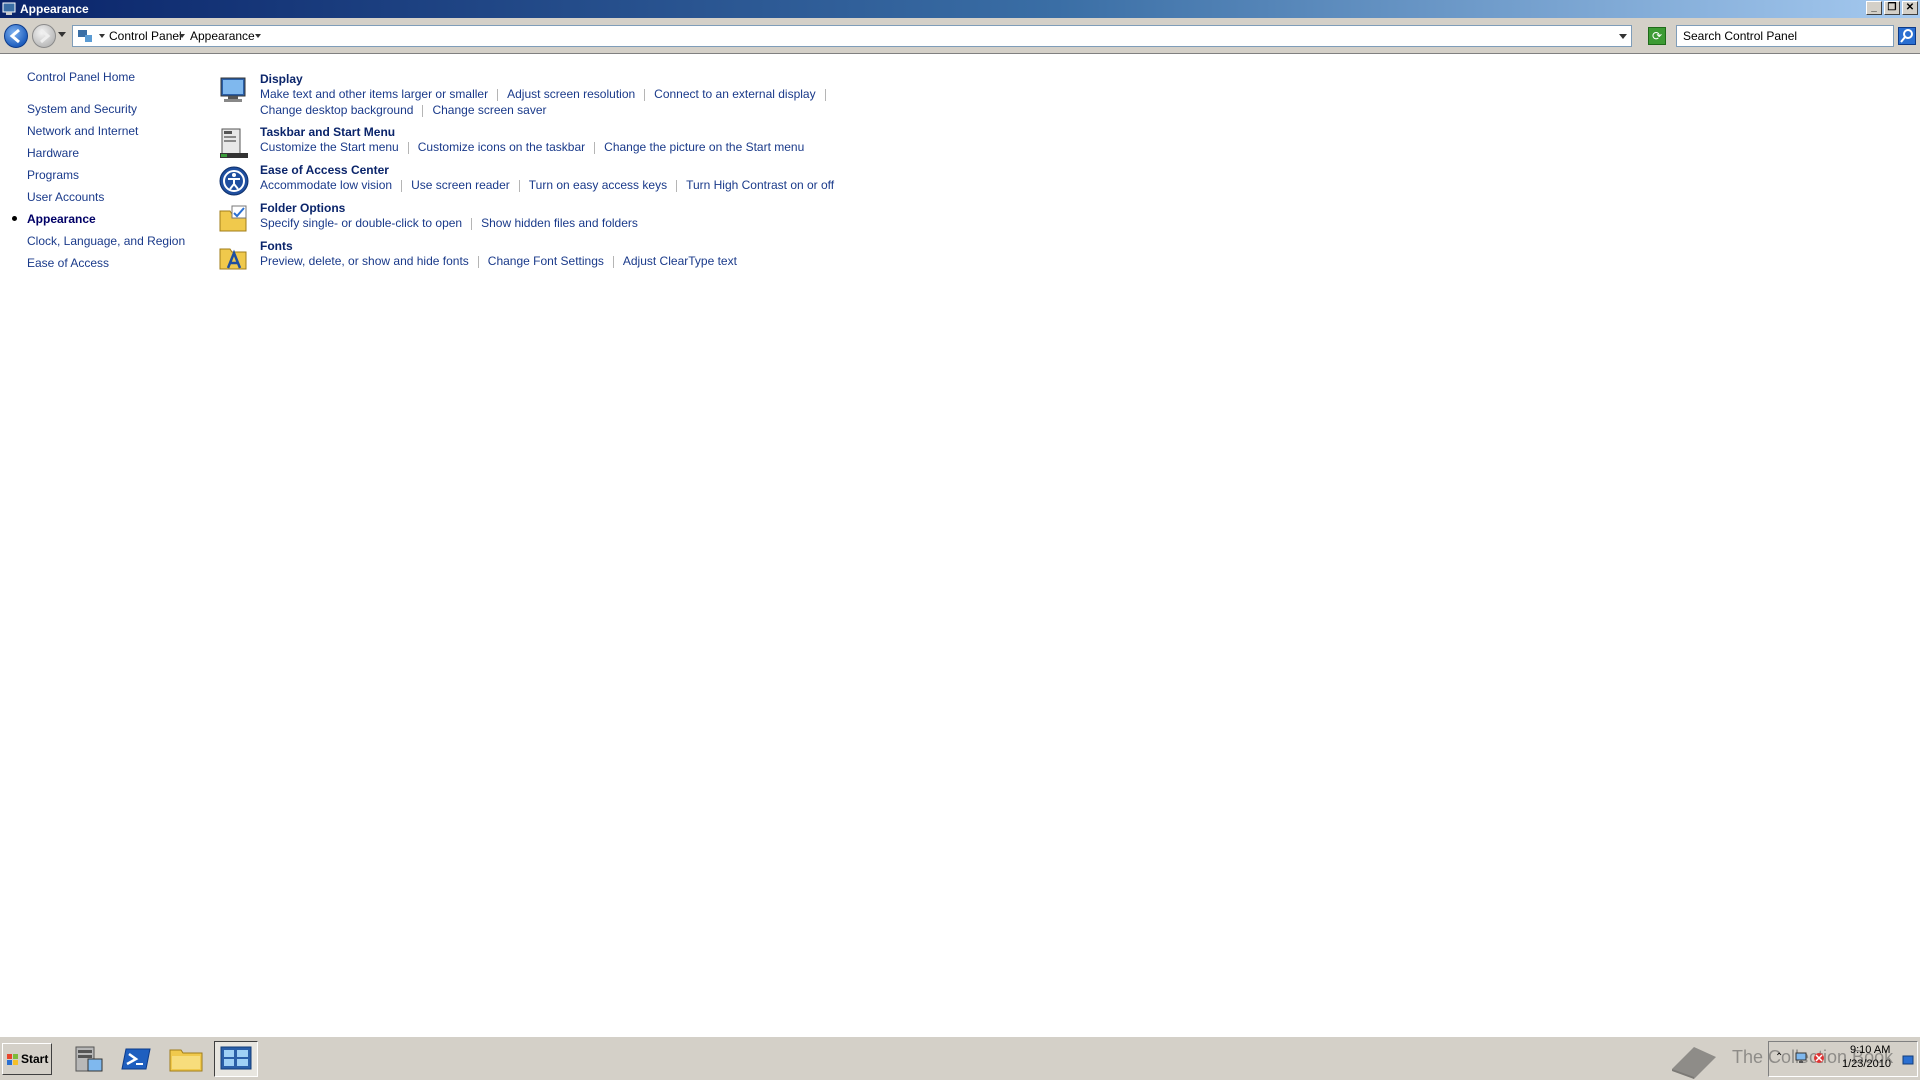 Image resolution: width=1920 pixels, height=1082 pixels. Describe the element at coordinates (1694, 1063) in the screenshot. I see `book-icon` at that location.